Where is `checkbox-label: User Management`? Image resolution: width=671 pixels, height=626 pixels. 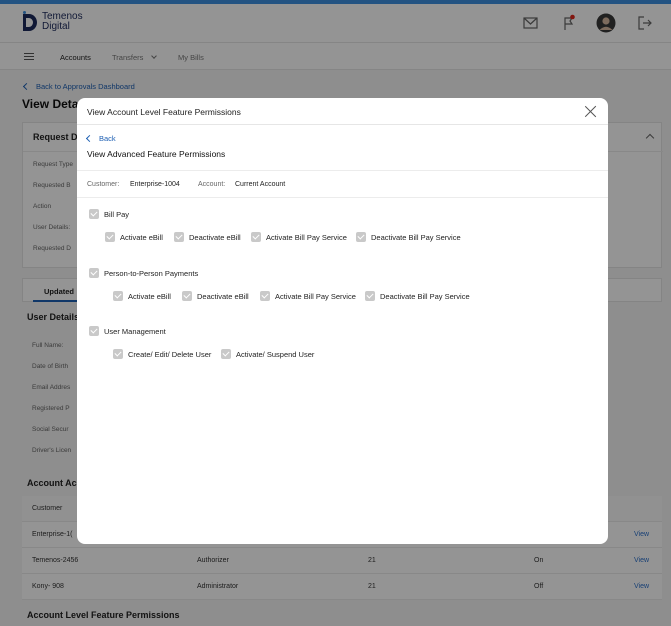
checkbox-label: User Management is located at coordinates (135, 331).